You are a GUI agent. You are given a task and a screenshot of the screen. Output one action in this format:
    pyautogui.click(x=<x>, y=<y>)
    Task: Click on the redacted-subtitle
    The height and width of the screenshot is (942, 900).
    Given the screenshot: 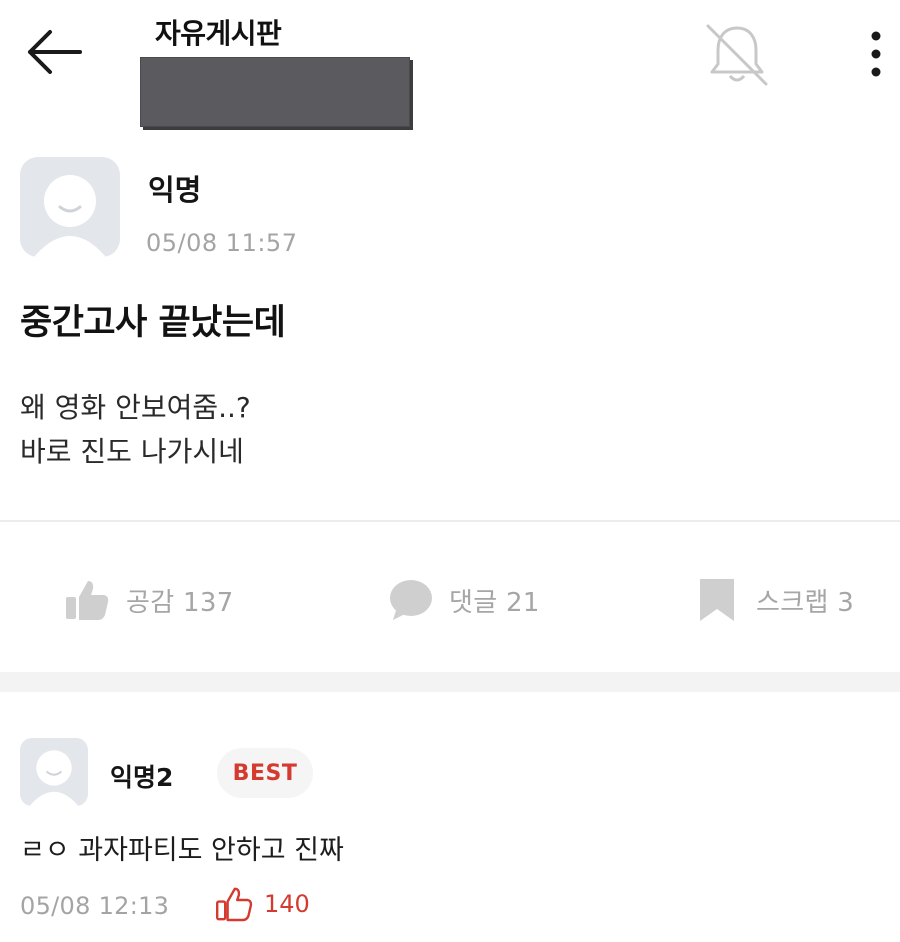 What is the action you would take?
    pyautogui.click(x=275, y=92)
    